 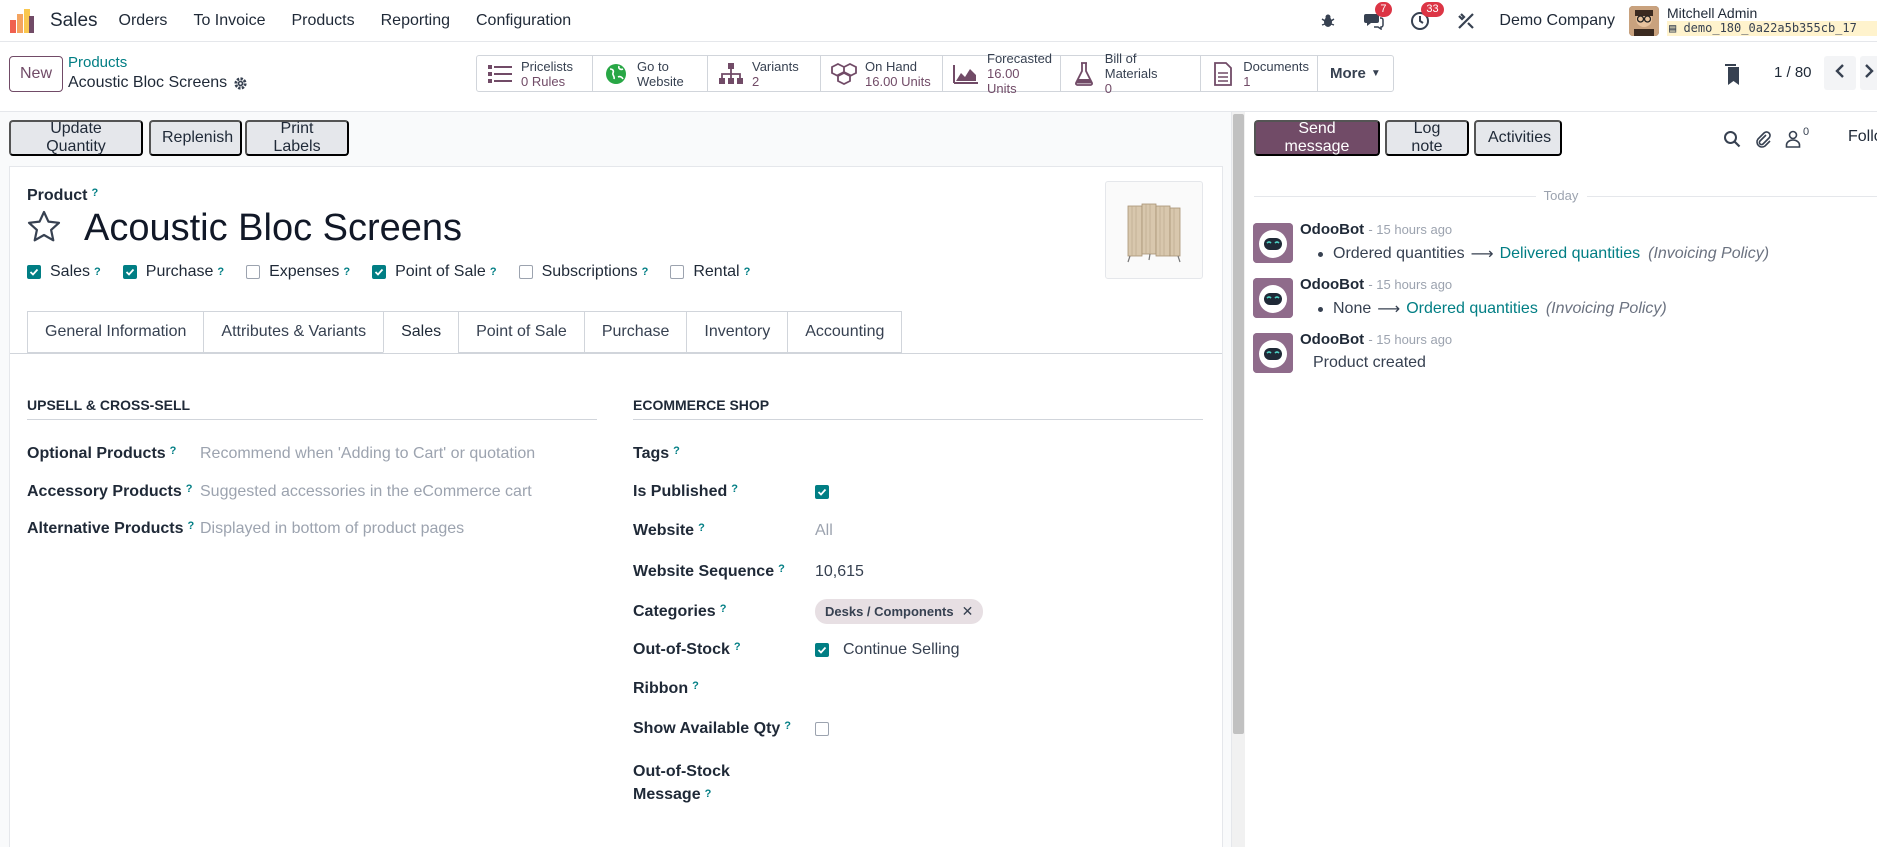 I want to click on website-label: Website, so click(x=660, y=81).